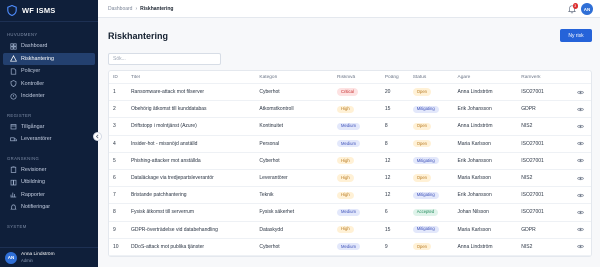  What do you see at coordinates (13, 46) in the screenshot?
I see `grid-icon` at bounding box center [13, 46].